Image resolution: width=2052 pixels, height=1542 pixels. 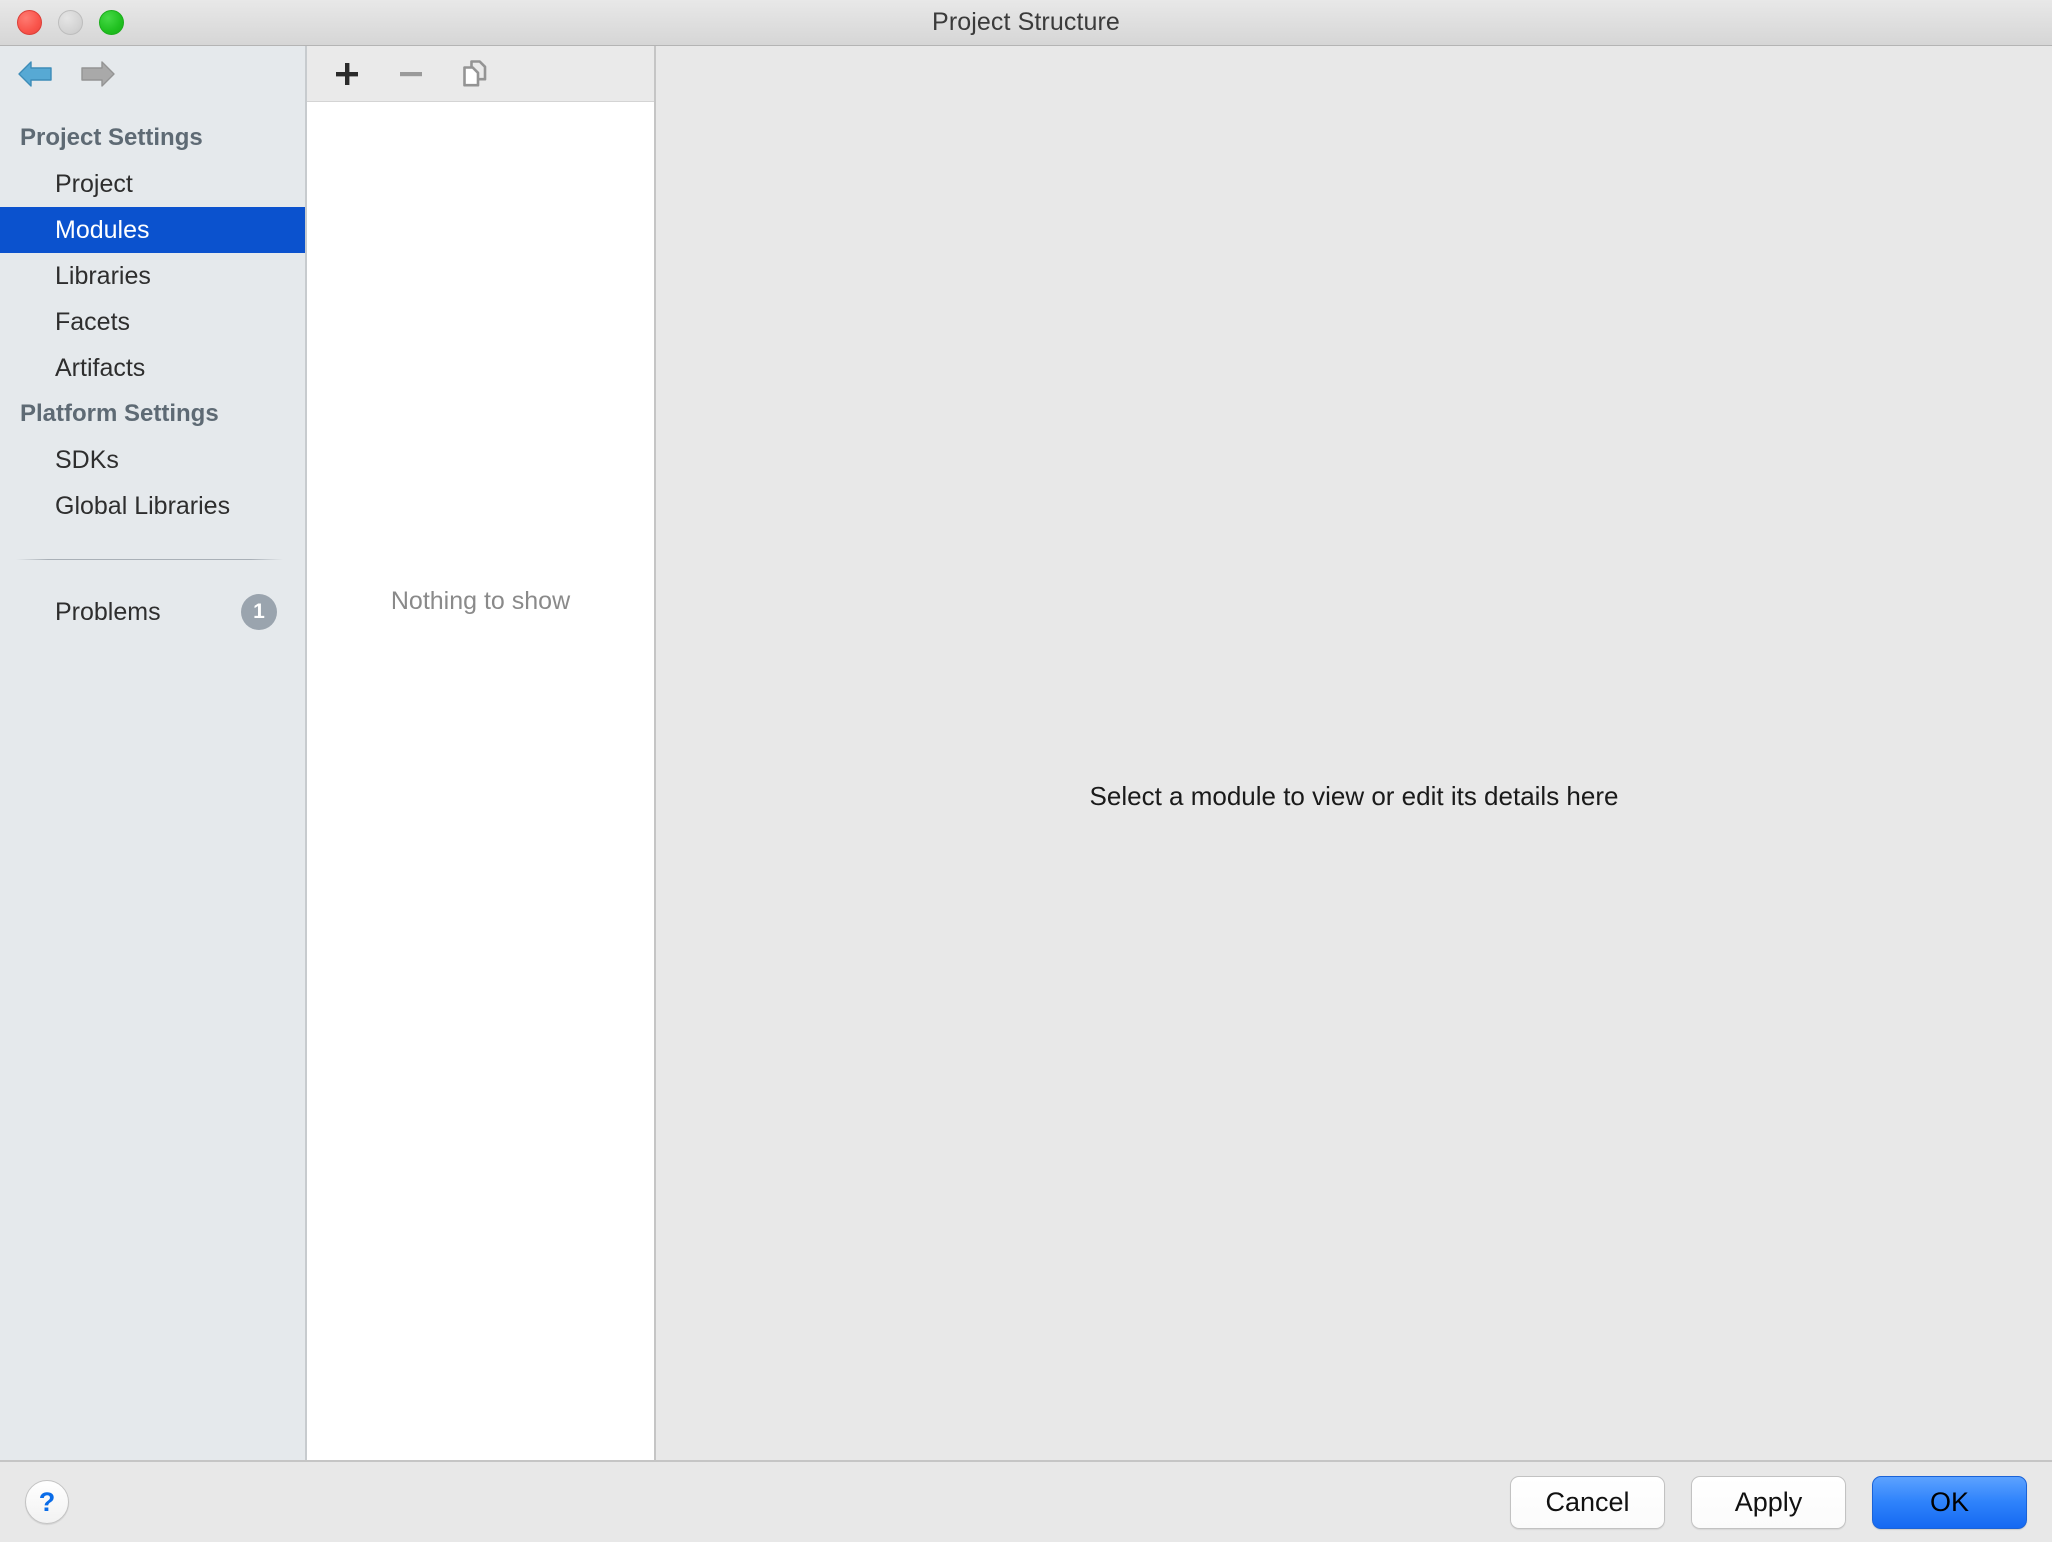 I want to click on title-bar: Project Structure, so click(x=1026, y=23).